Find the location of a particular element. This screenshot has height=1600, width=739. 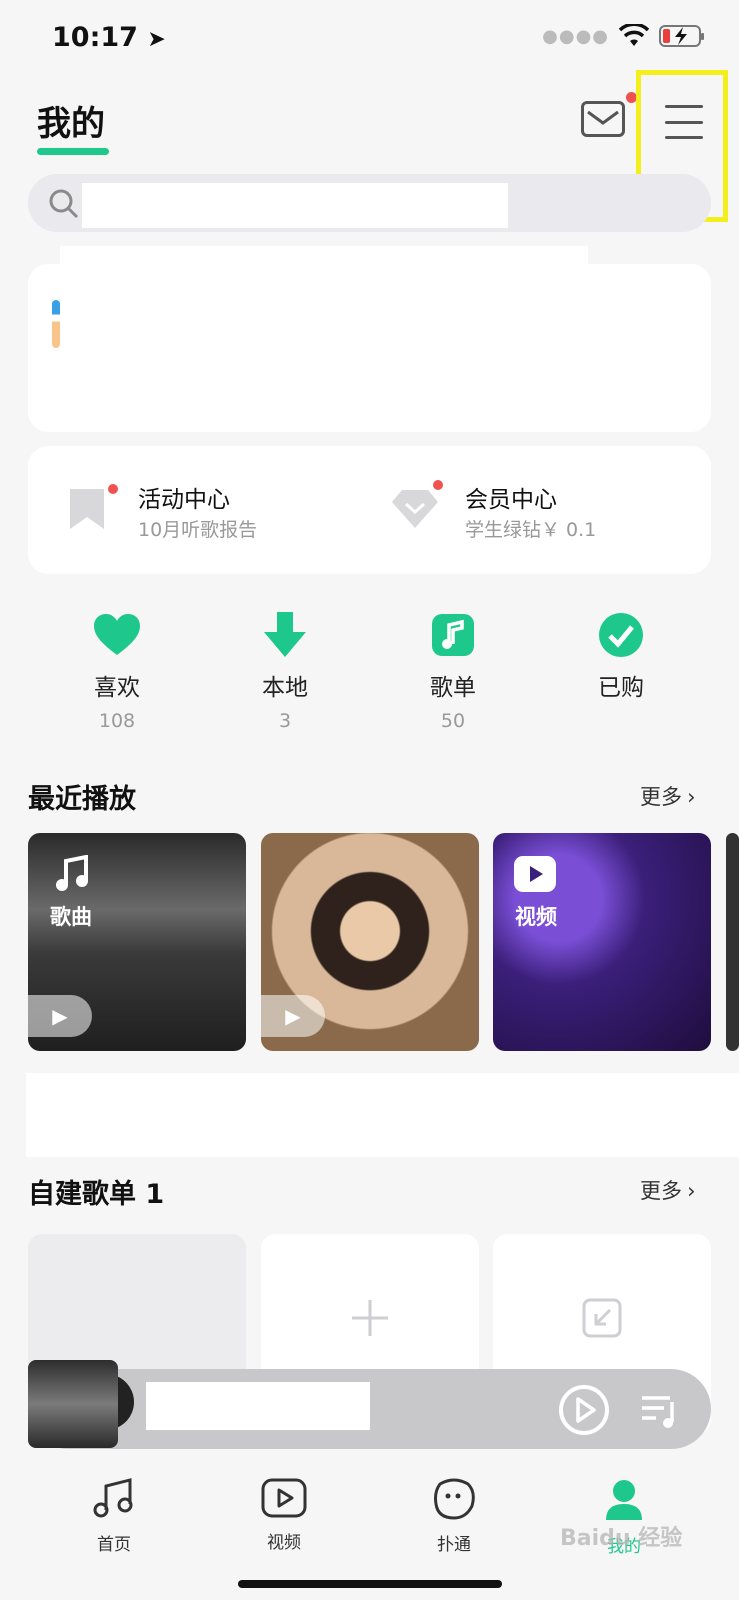

quick-label: 歌单 is located at coordinates (453, 688).